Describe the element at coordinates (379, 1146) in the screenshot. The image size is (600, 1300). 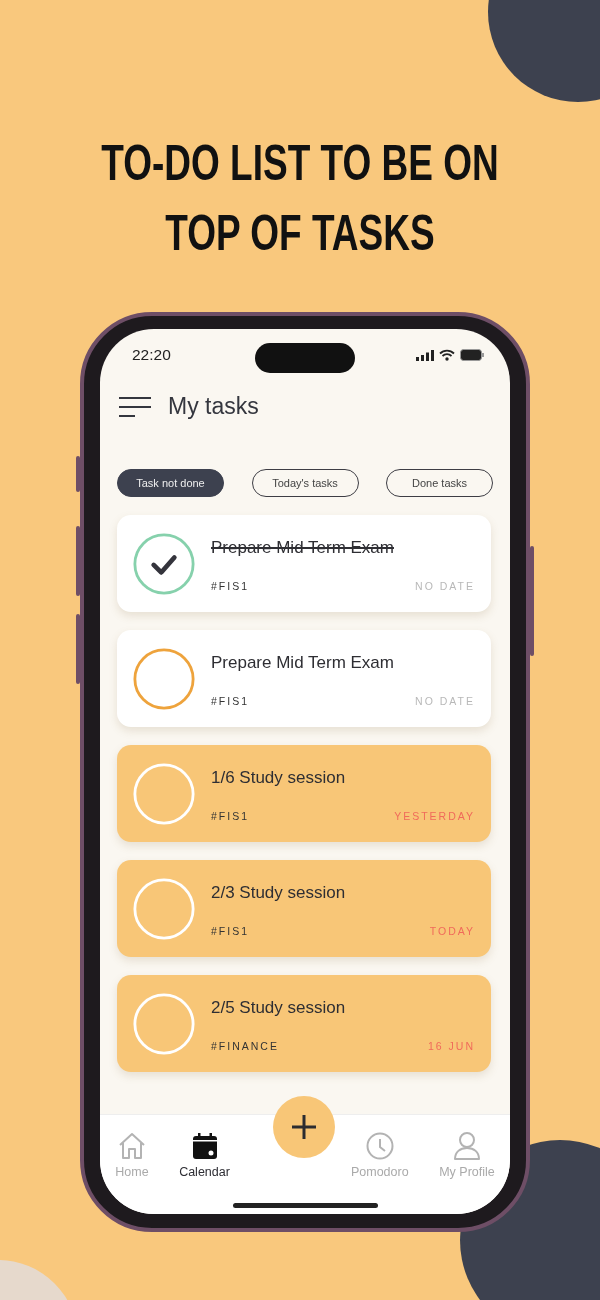
I see `clock-icon` at that location.